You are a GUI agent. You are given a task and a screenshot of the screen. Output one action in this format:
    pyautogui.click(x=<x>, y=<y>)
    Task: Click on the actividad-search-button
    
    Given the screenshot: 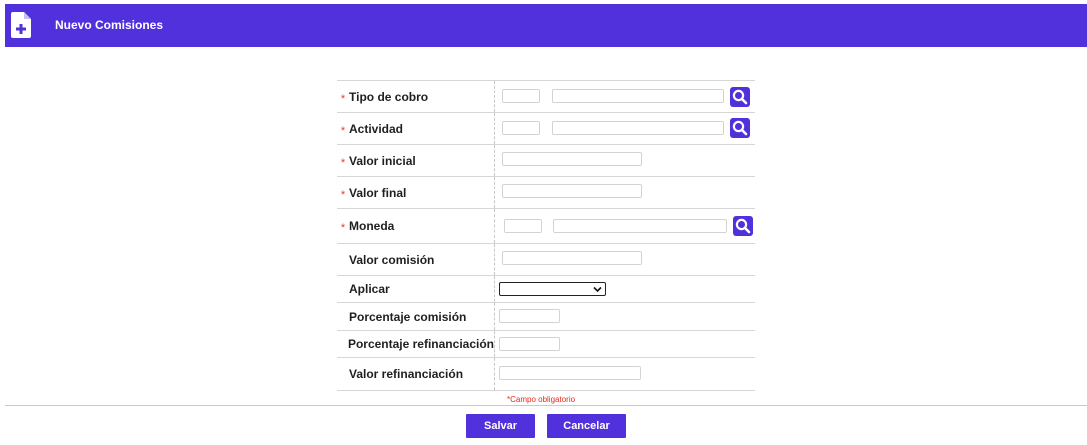 What is the action you would take?
    pyautogui.click(x=740, y=128)
    